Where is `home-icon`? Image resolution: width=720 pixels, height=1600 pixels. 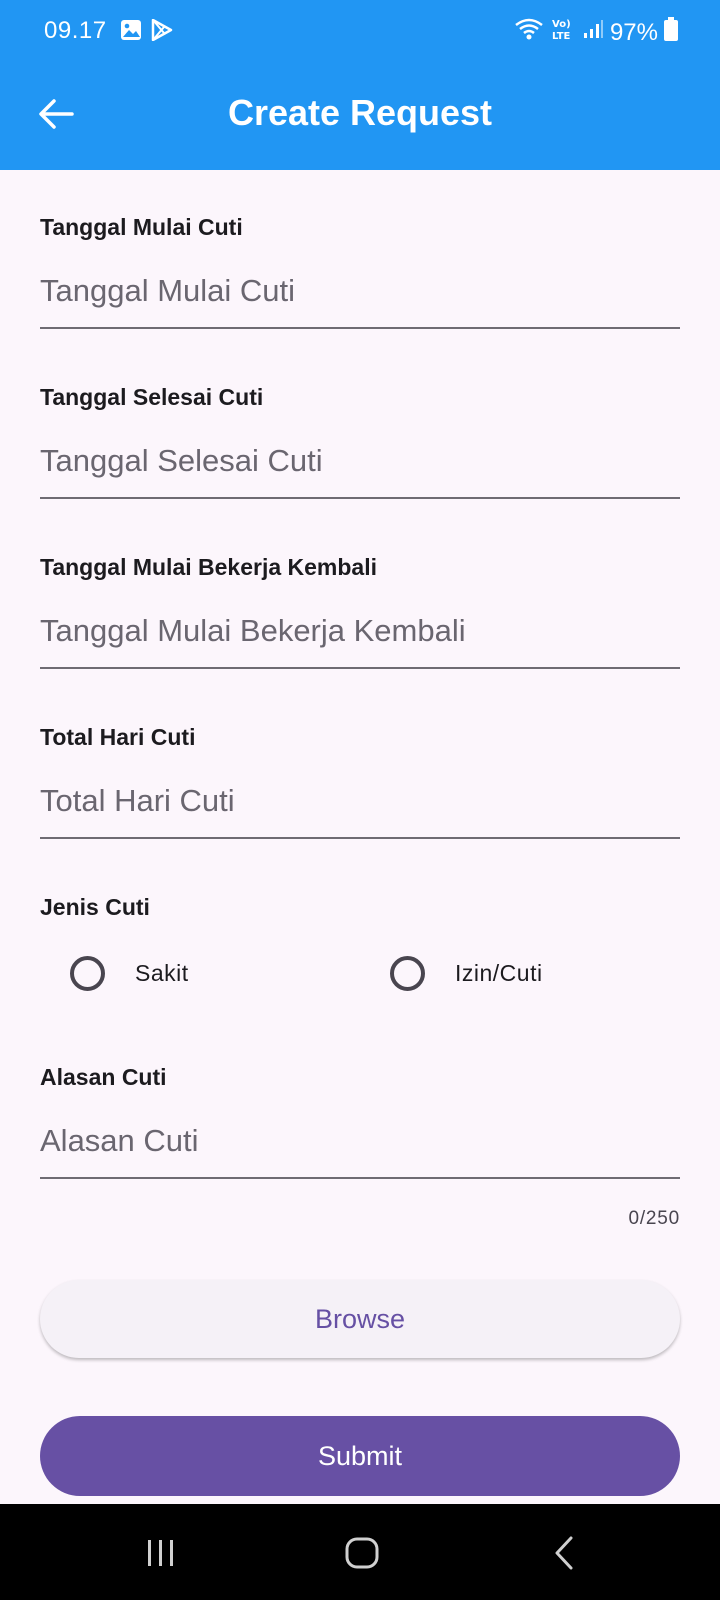
home-icon is located at coordinates (362, 1553).